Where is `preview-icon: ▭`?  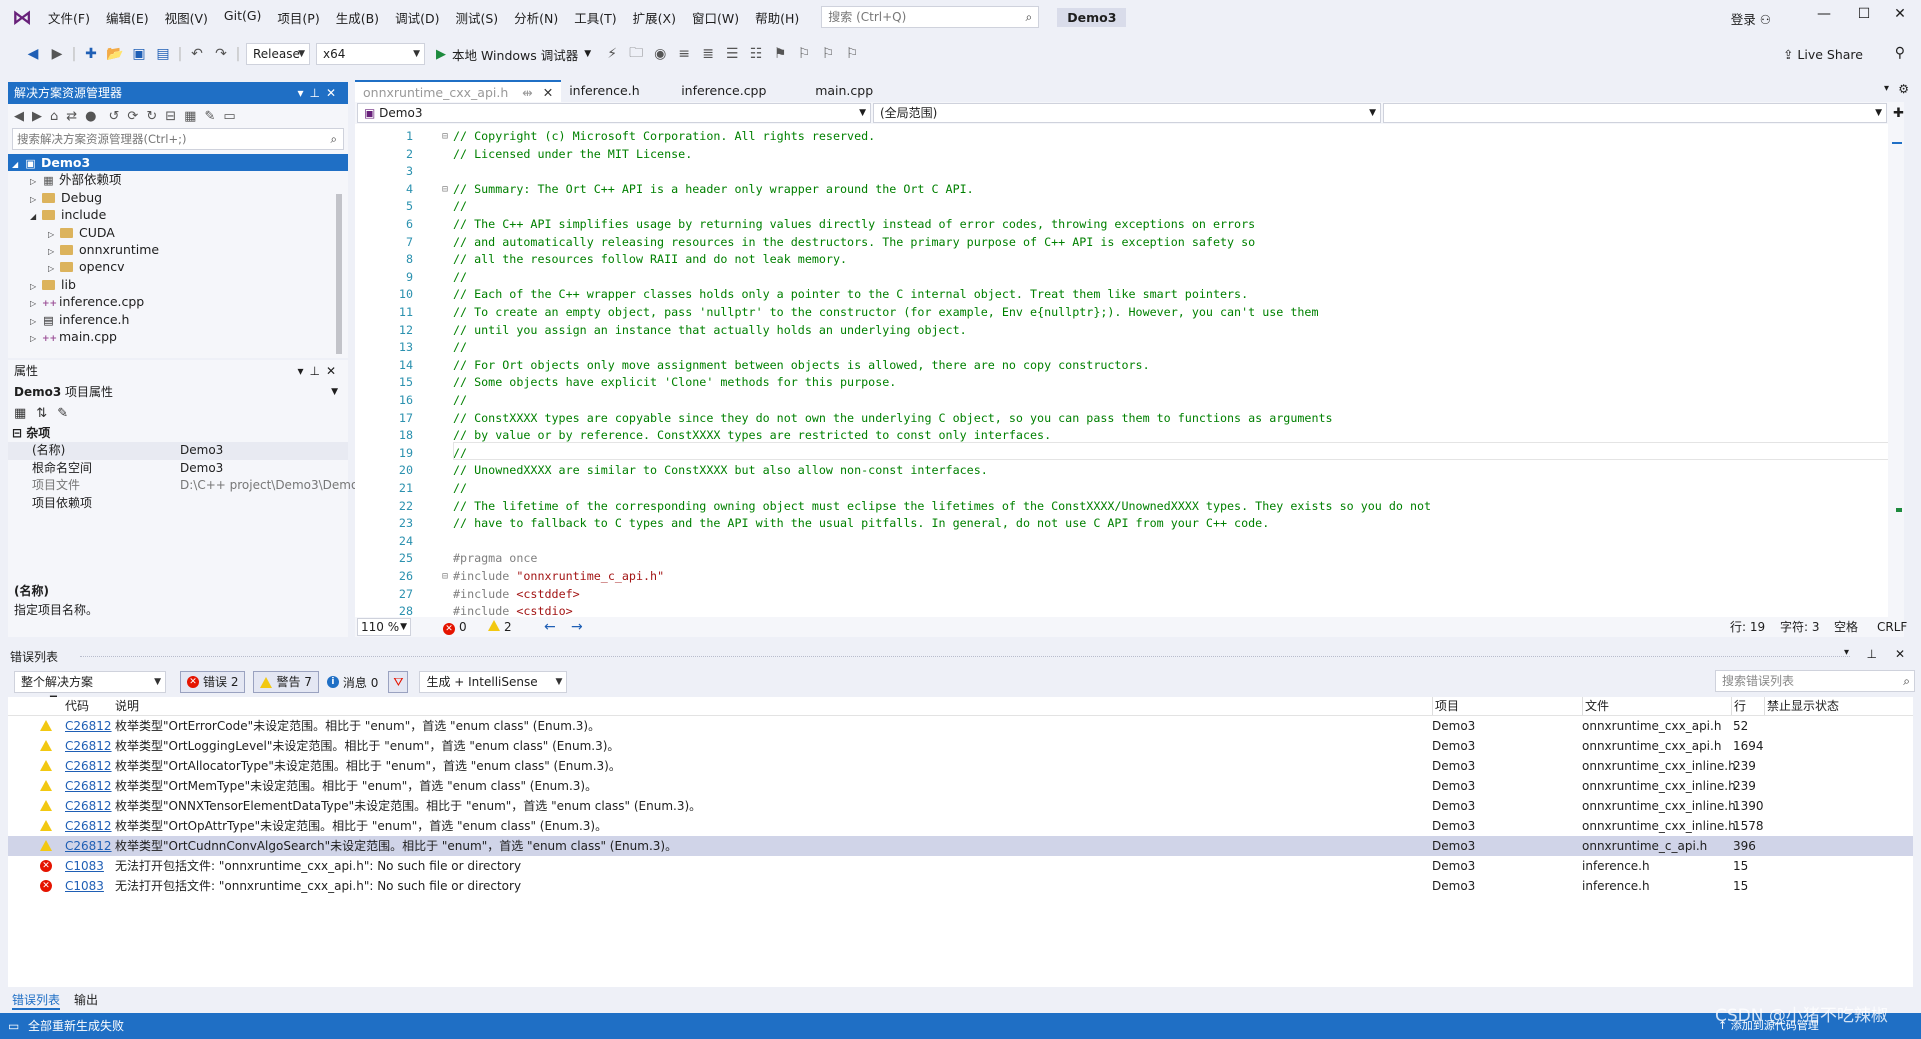
preview-icon: ▭ is located at coordinates (229, 116).